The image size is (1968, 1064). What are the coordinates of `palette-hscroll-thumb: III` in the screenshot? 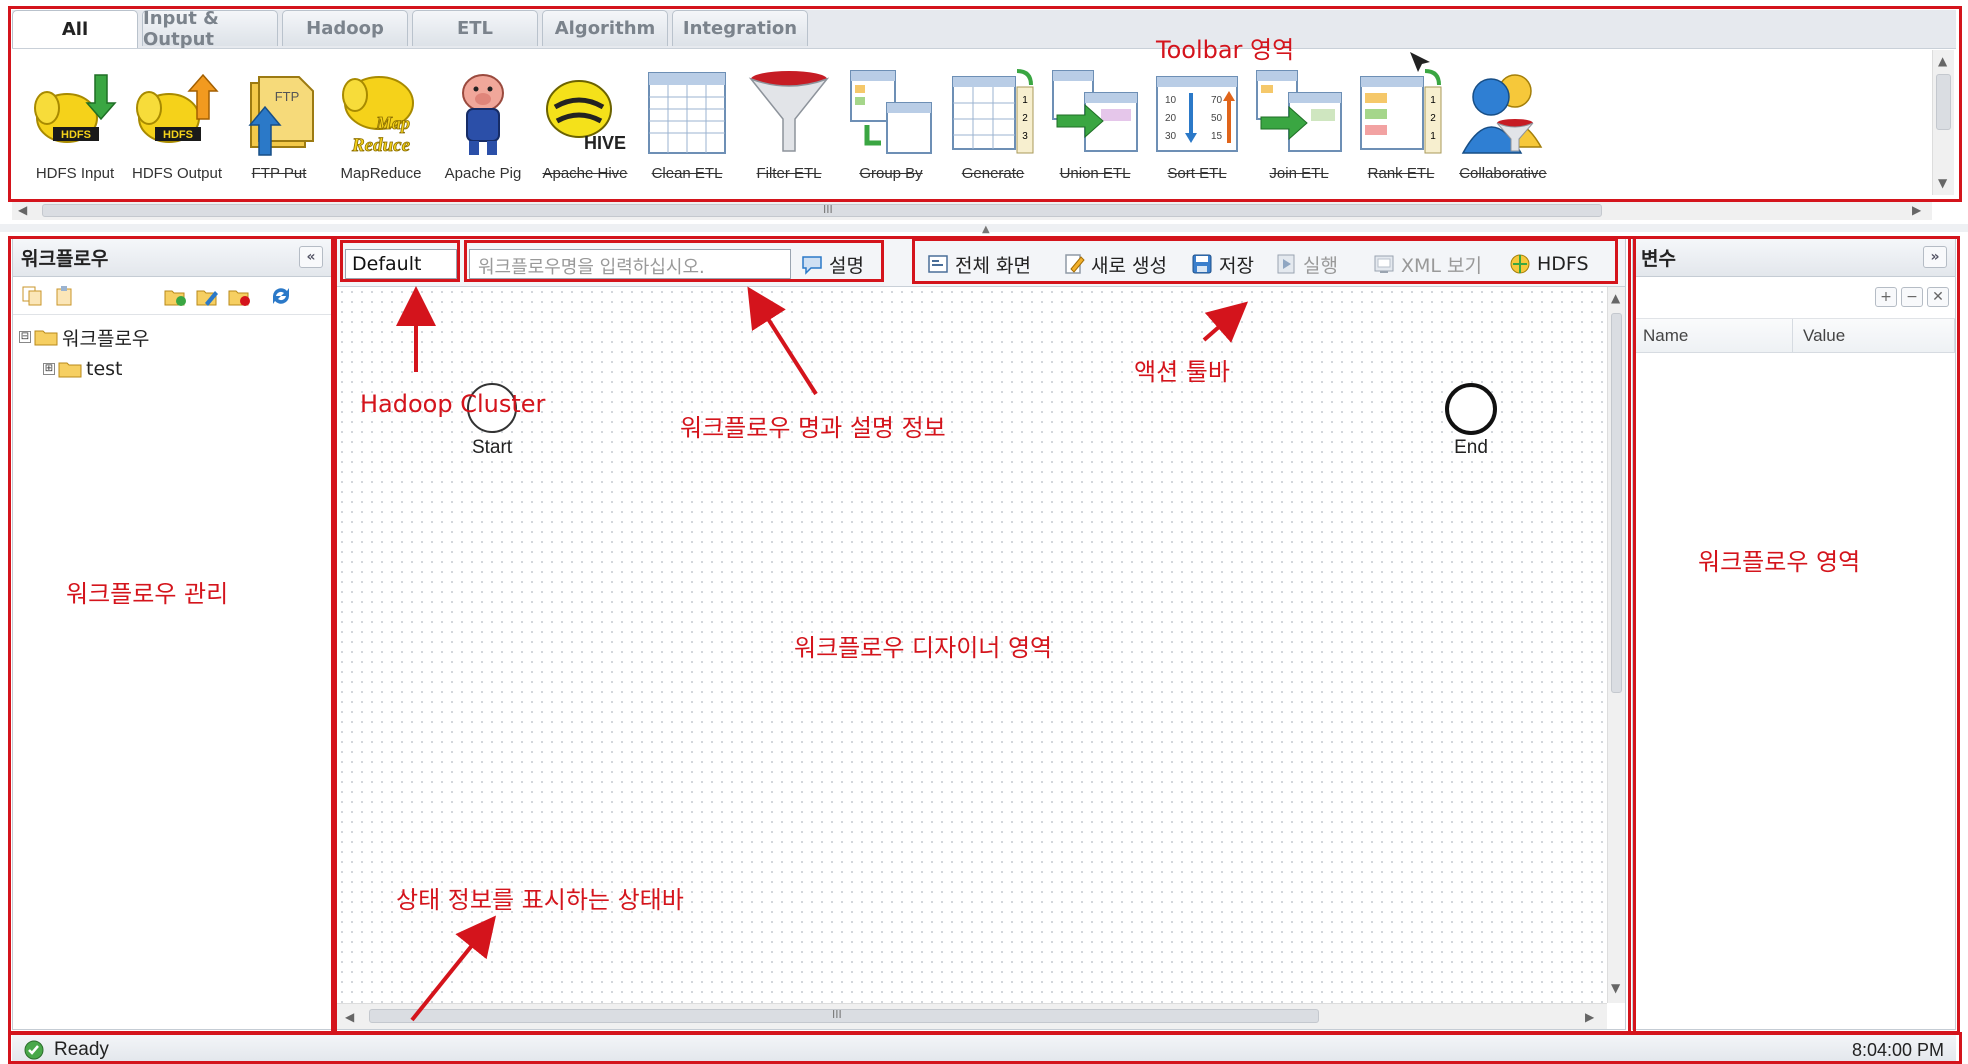 It's located at (822, 210).